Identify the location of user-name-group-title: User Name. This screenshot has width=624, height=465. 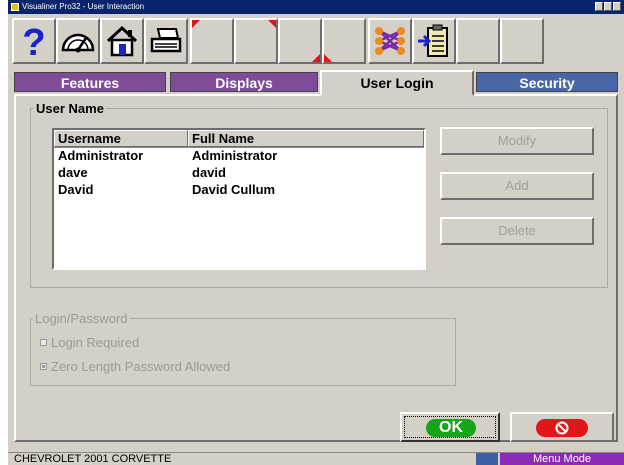
(70, 108).